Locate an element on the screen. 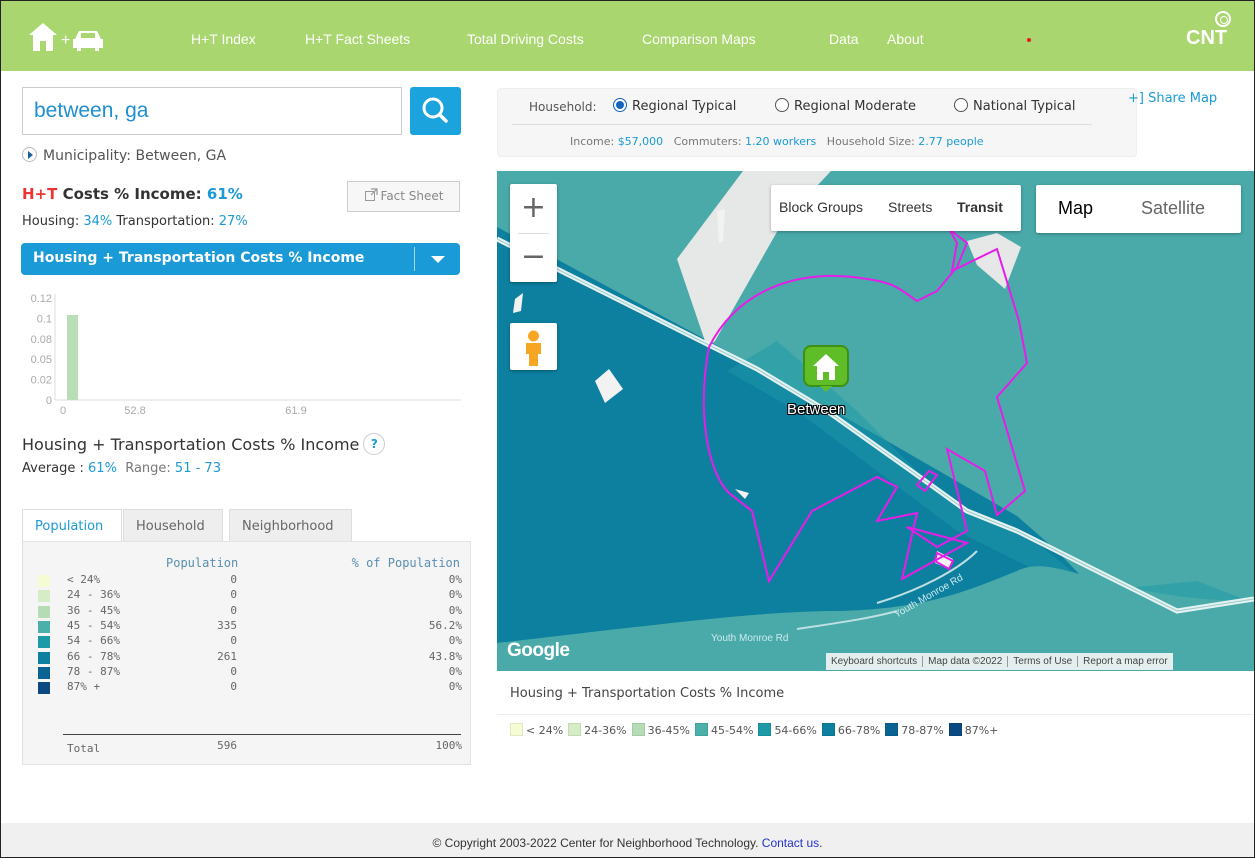 This screenshot has height=858, width=1255. tab-household: Household is located at coordinates (173, 525).